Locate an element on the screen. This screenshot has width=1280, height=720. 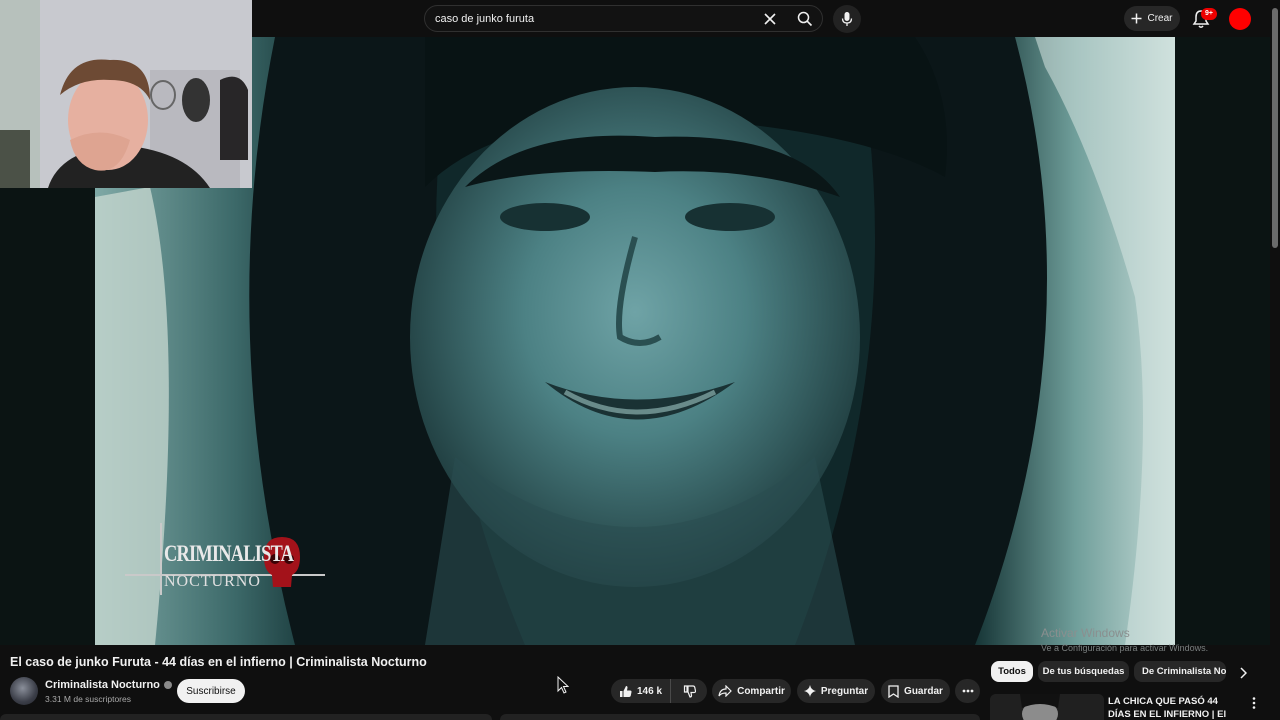
webcam-frame is located at coordinates (126, 94).